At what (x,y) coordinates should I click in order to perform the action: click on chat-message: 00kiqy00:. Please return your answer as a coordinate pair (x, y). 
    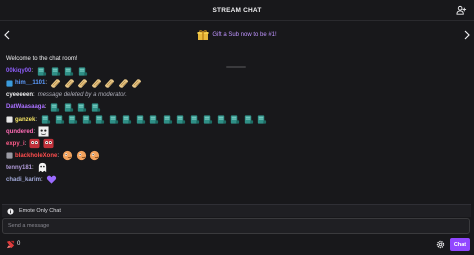
    Looking at the image, I should click on (237, 71).